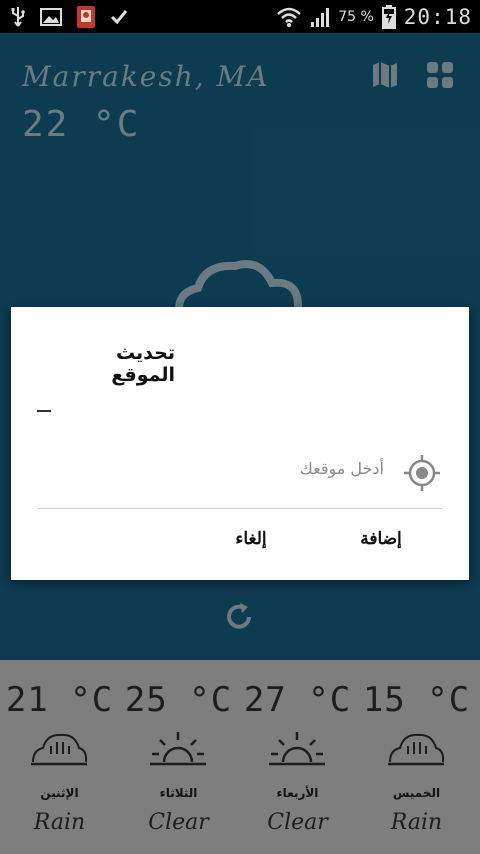  I want to click on location-input-placeholder: أدخل موقعك, so click(341, 468).